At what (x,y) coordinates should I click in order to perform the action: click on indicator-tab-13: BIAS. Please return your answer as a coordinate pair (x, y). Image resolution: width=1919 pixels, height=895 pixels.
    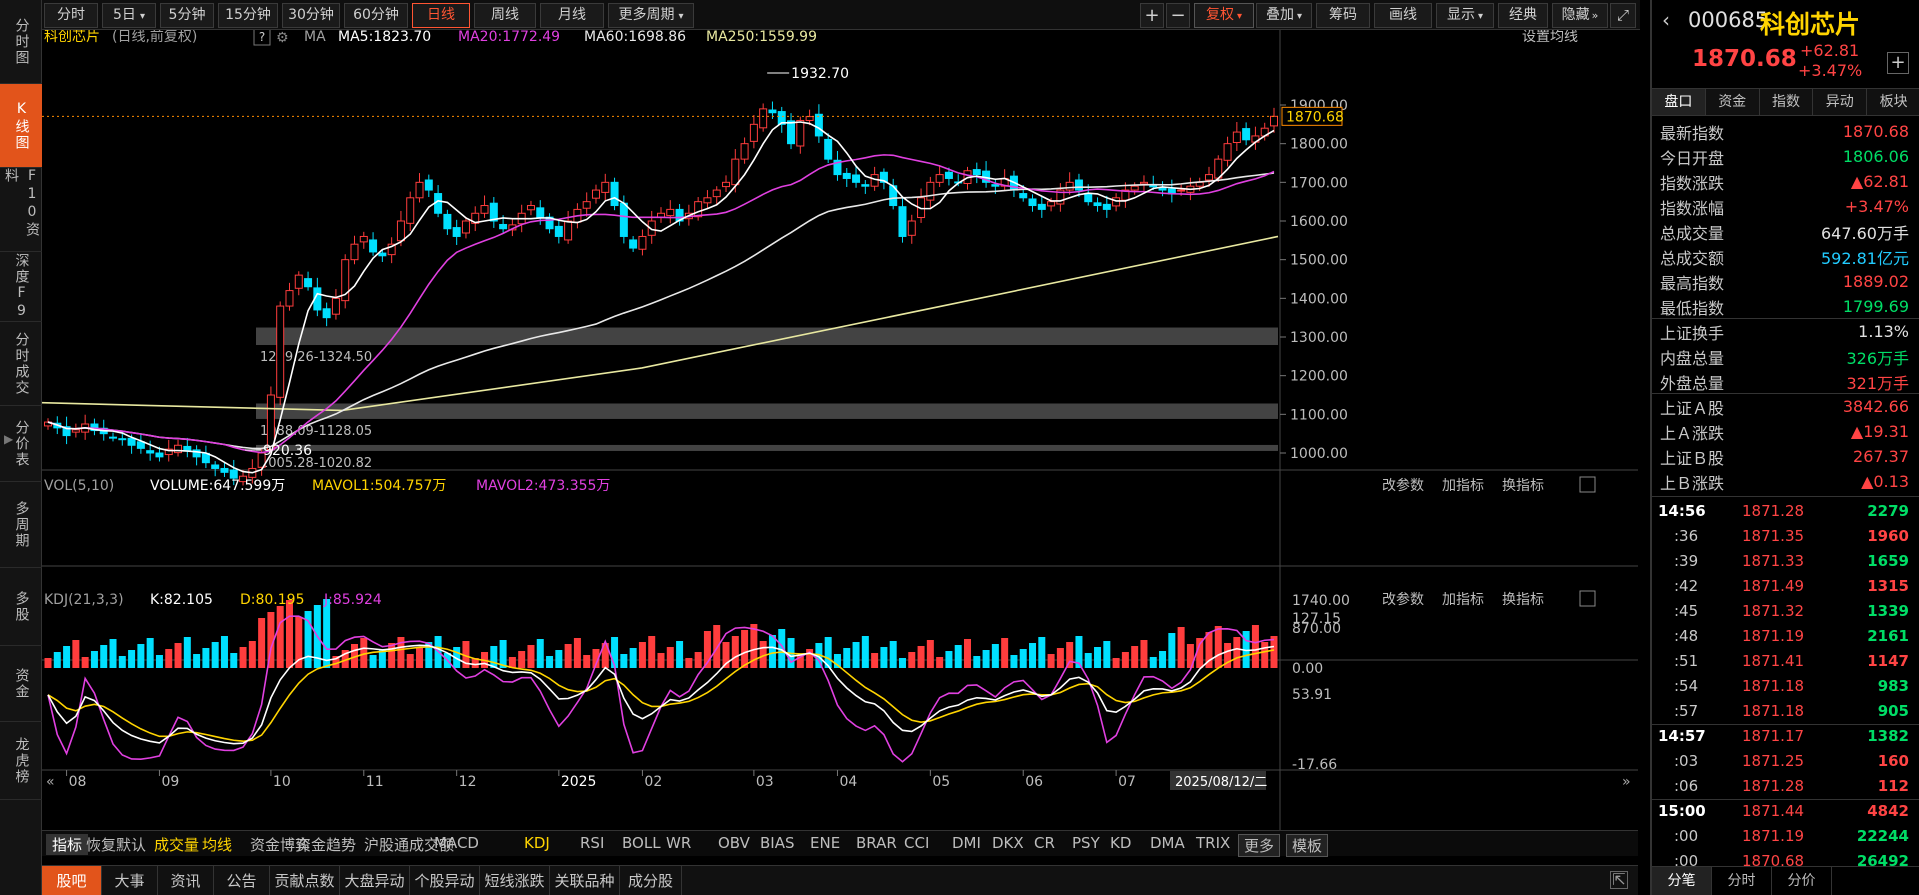
    Looking at the image, I should click on (777, 843).